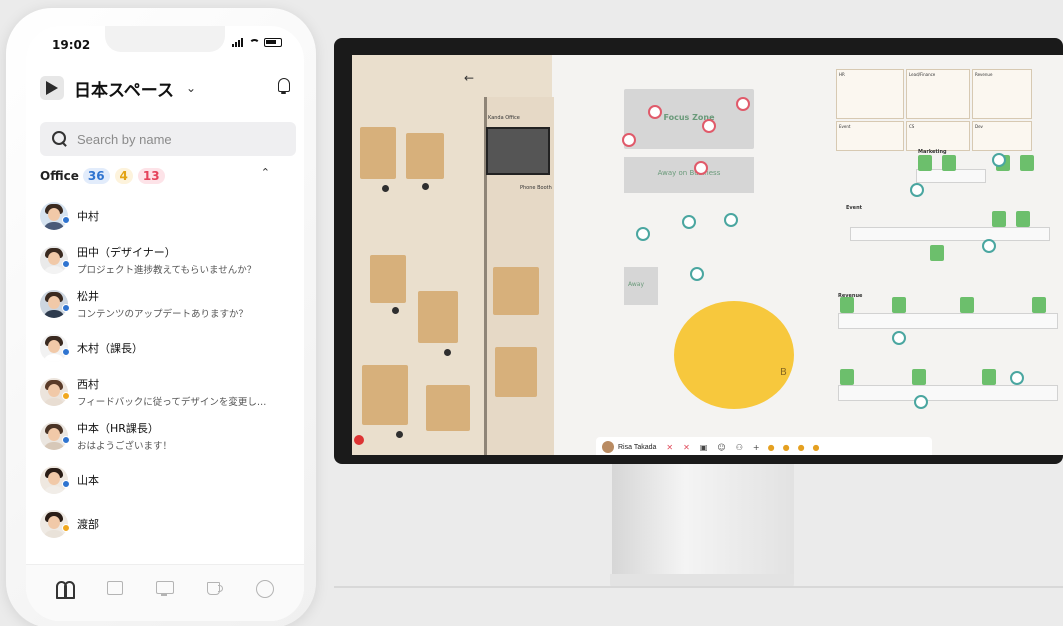 This screenshot has width=1063, height=626. What do you see at coordinates (65, 589) in the screenshot?
I see `people-icon` at bounding box center [65, 589].